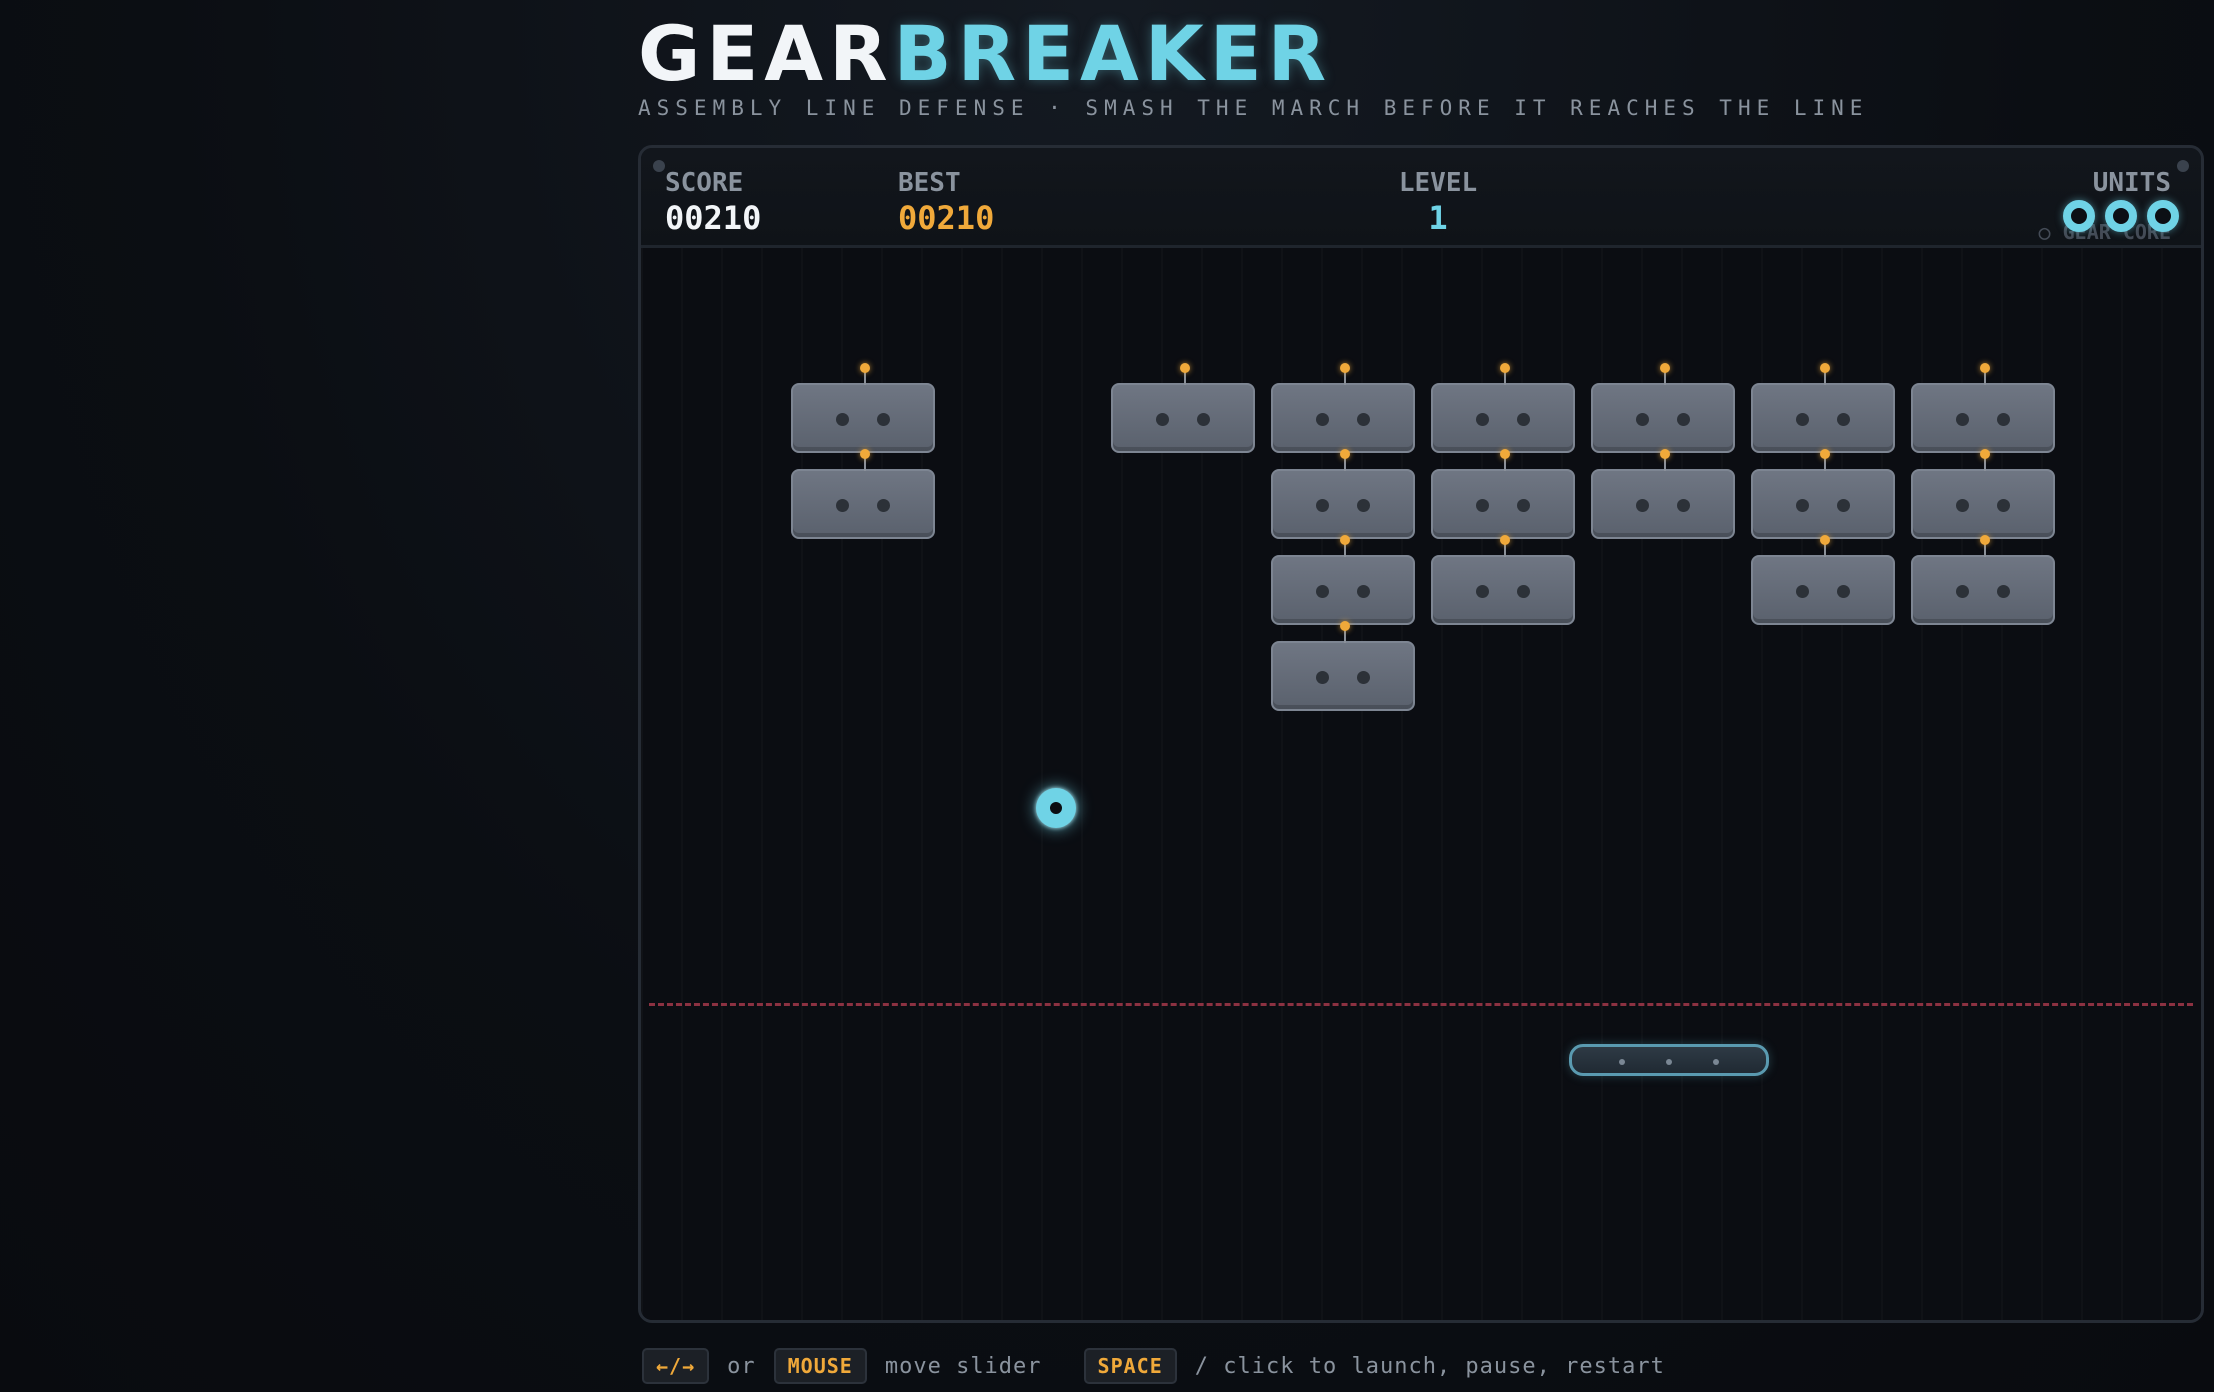 The image size is (2214, 1392). I want to click on units-remaining, so click(2121, 216).